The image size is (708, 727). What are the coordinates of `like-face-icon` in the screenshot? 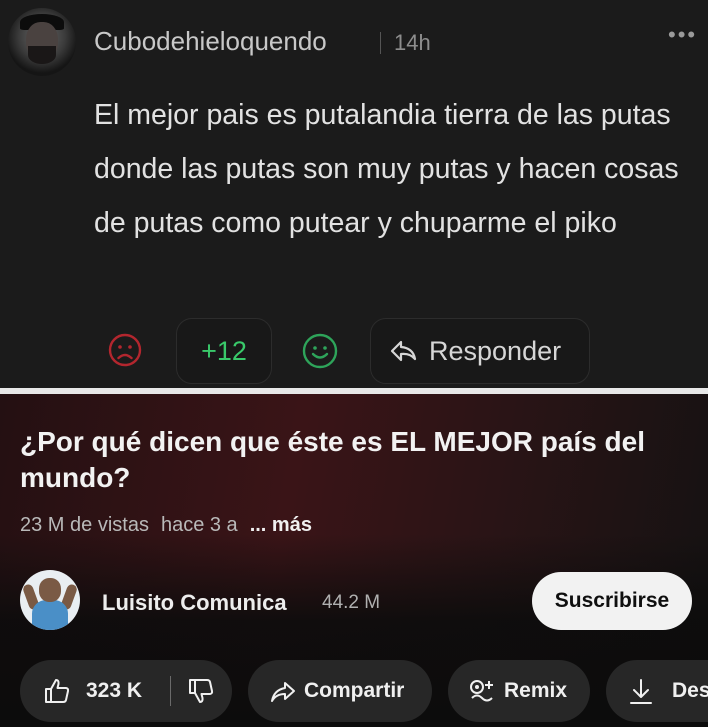 It's located at (320, 351).